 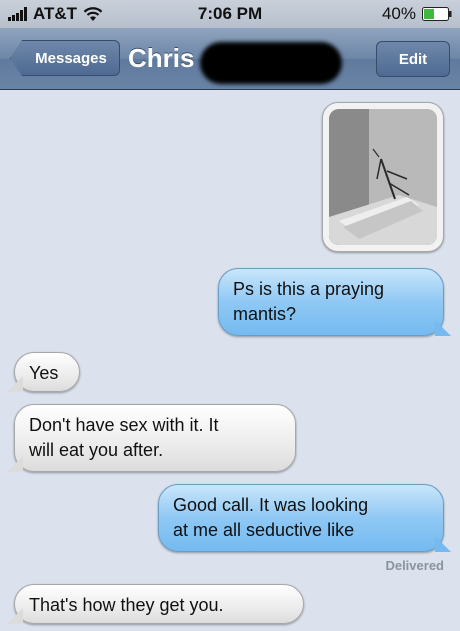 I want to click on message-line: Don't have sex with it. It, so click(x=124, y=425).